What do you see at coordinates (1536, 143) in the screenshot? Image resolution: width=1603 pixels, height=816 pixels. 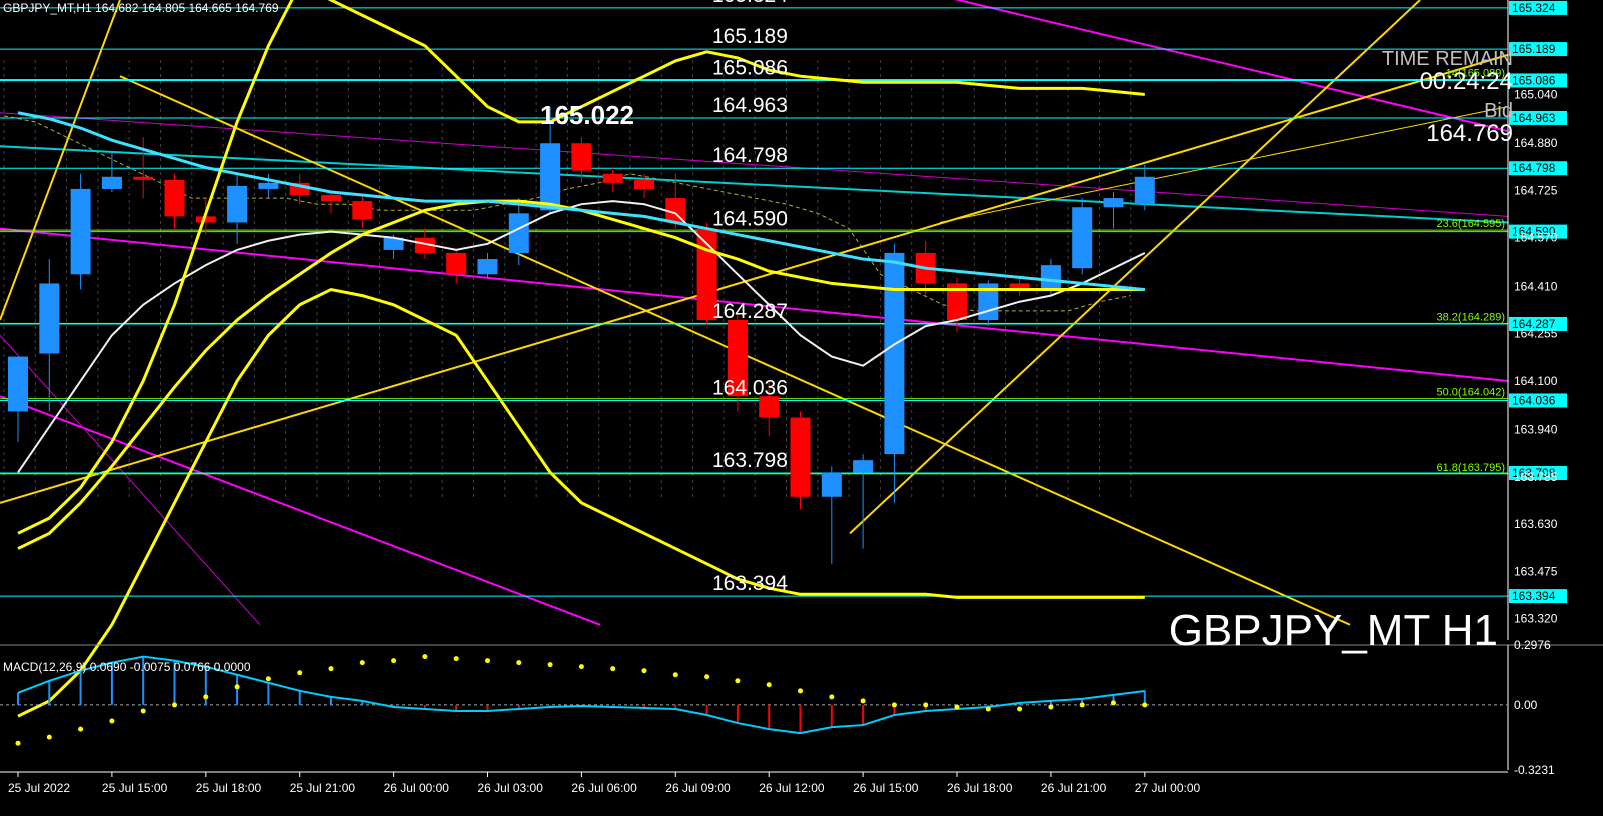 I see `price-tick-label: 164.880` at bounding box center [1536, 143].